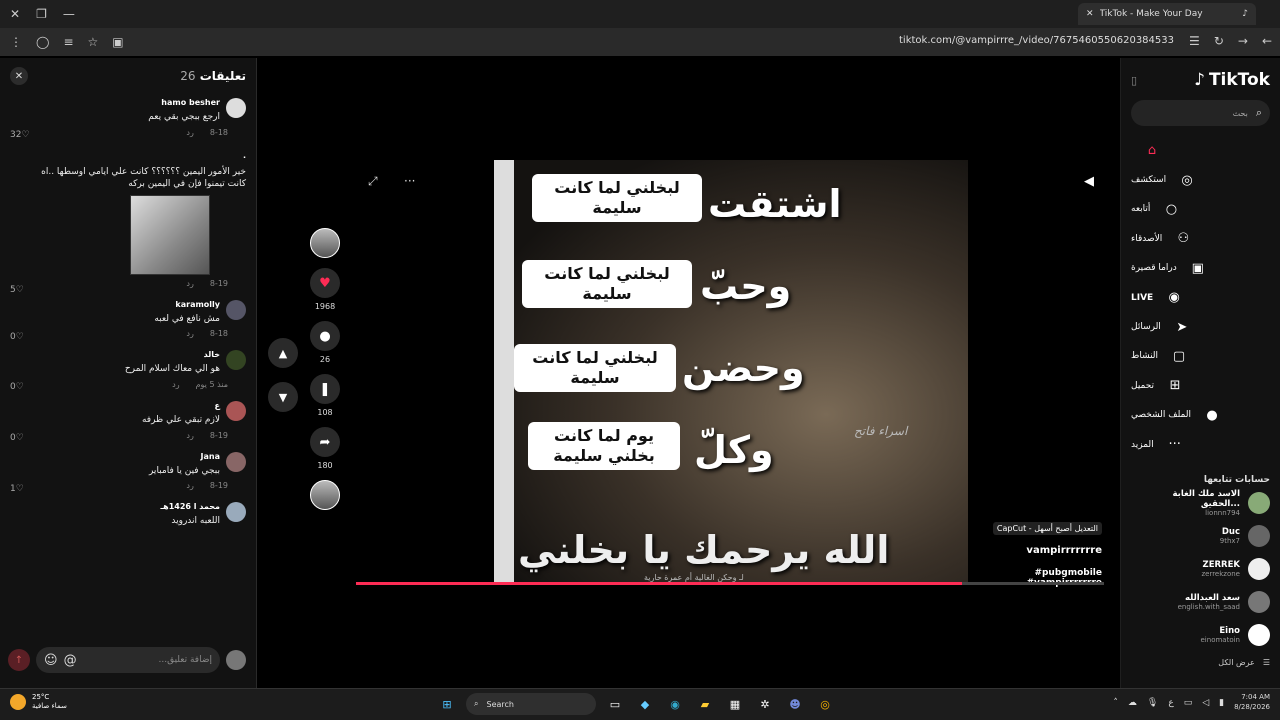  What do you see at coordinates (1047, 528) in the screenshot?
I see `capcut-badge: CapCut - التعديل أصبح أسهل` at bounding box center [1047, 528].